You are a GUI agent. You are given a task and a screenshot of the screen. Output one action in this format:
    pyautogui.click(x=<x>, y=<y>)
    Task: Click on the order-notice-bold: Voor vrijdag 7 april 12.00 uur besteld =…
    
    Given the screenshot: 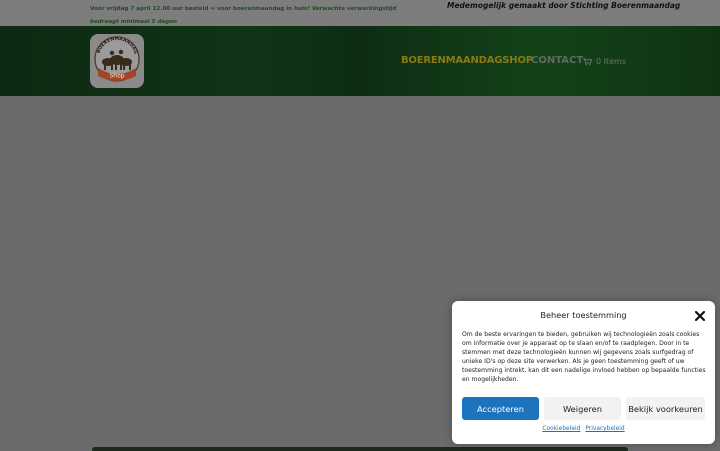 What is the action you would take?
    pyautogui.click(x=200, y=9)
    